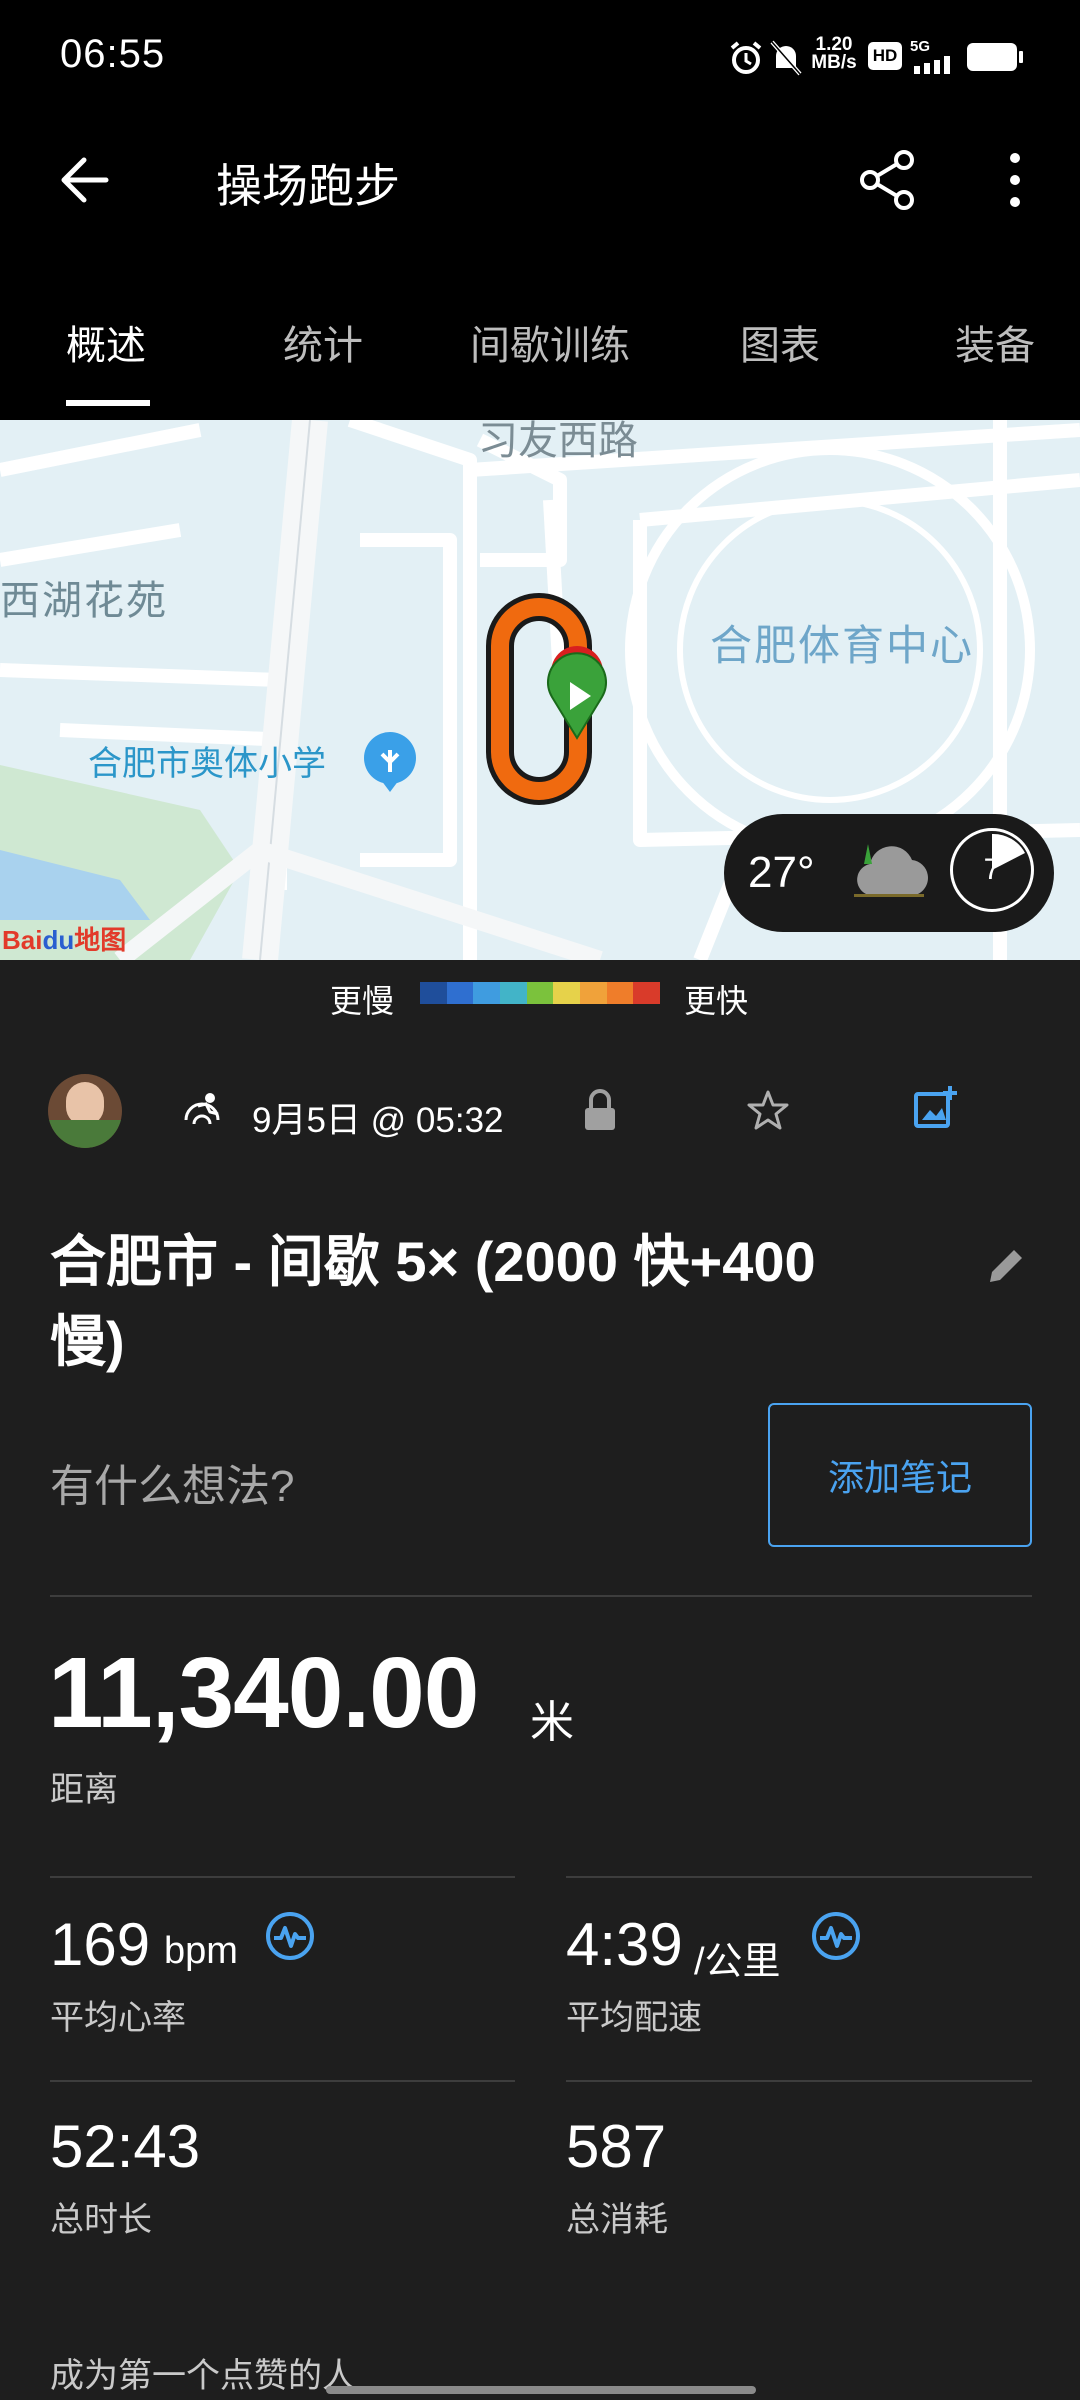 Image resolution: width=1080 pixels, height=2400 pixels. I want to click on avatar, so click(85, 1111).